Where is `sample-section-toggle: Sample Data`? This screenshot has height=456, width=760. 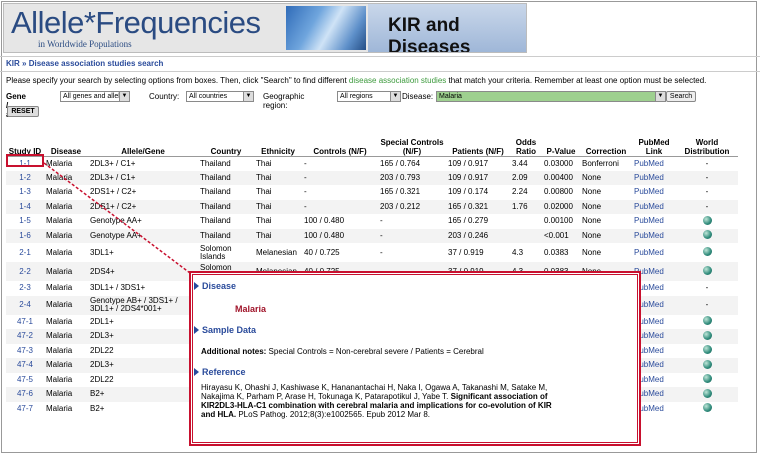
sample-section-toggle: Sample Data is located at coordinates (225, 330).